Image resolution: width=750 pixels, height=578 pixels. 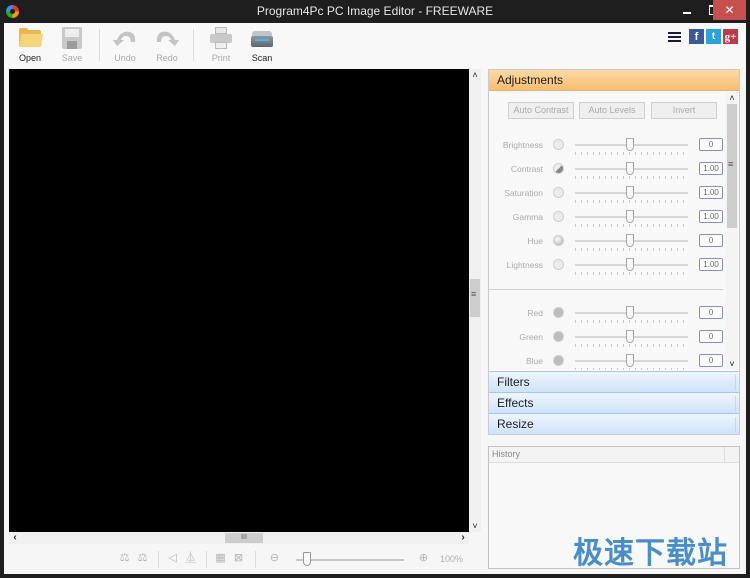 I want to click on toolbar-separator, so click(x=193, y=45).